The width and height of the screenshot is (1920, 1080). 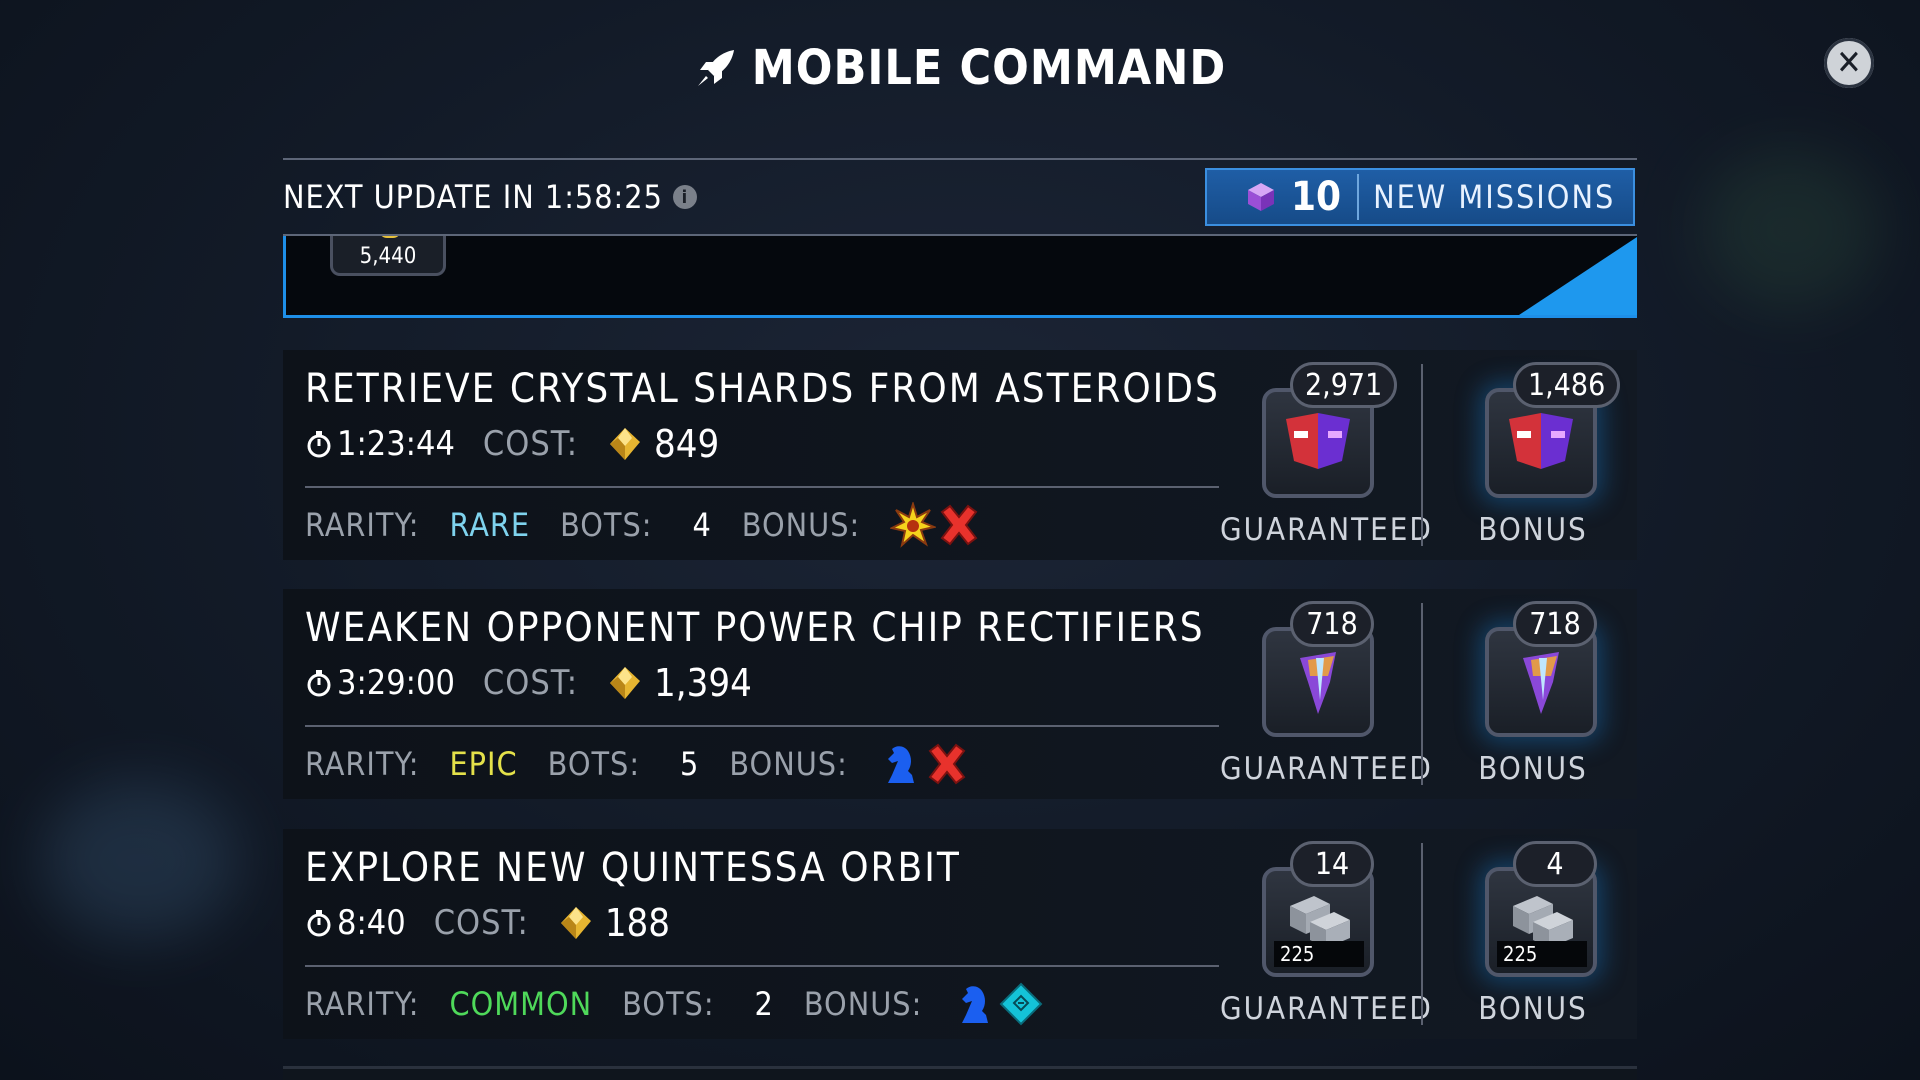 I want to click on mission-title: EXPLORE NEW QUINTESSA ORBIT, so click(x=633, y=868).